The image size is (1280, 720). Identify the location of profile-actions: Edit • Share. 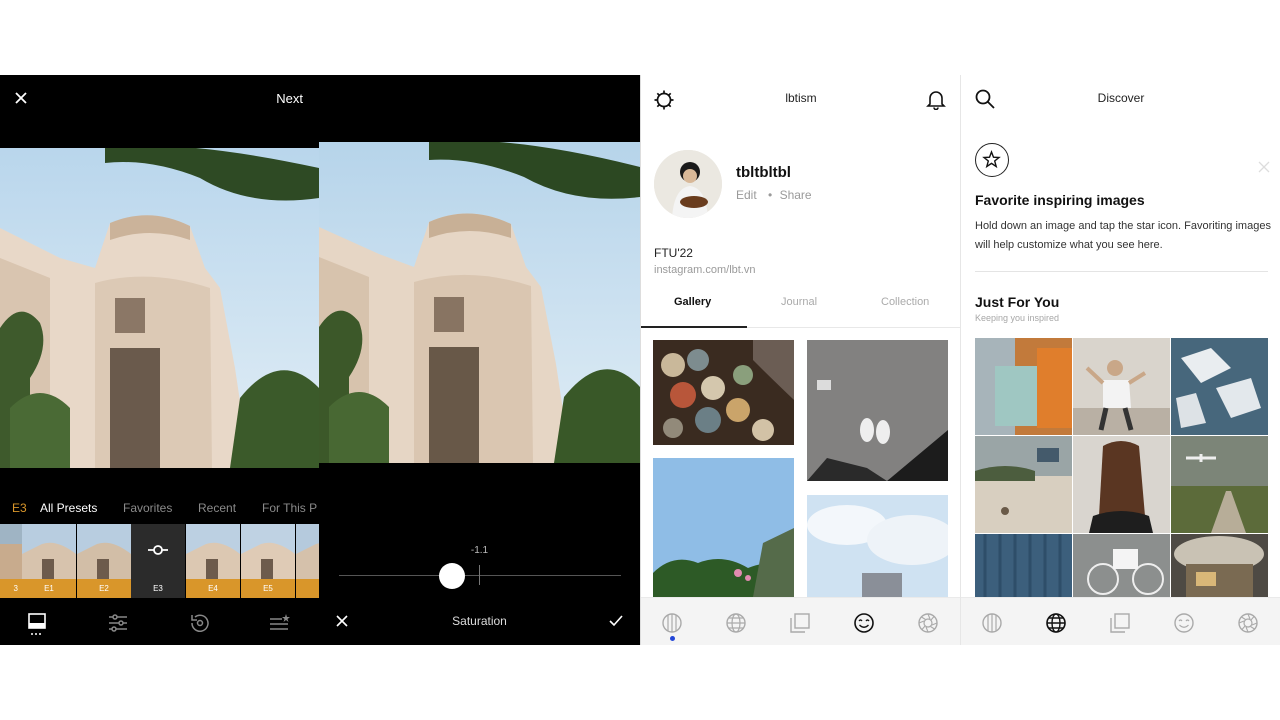
(774, 195).